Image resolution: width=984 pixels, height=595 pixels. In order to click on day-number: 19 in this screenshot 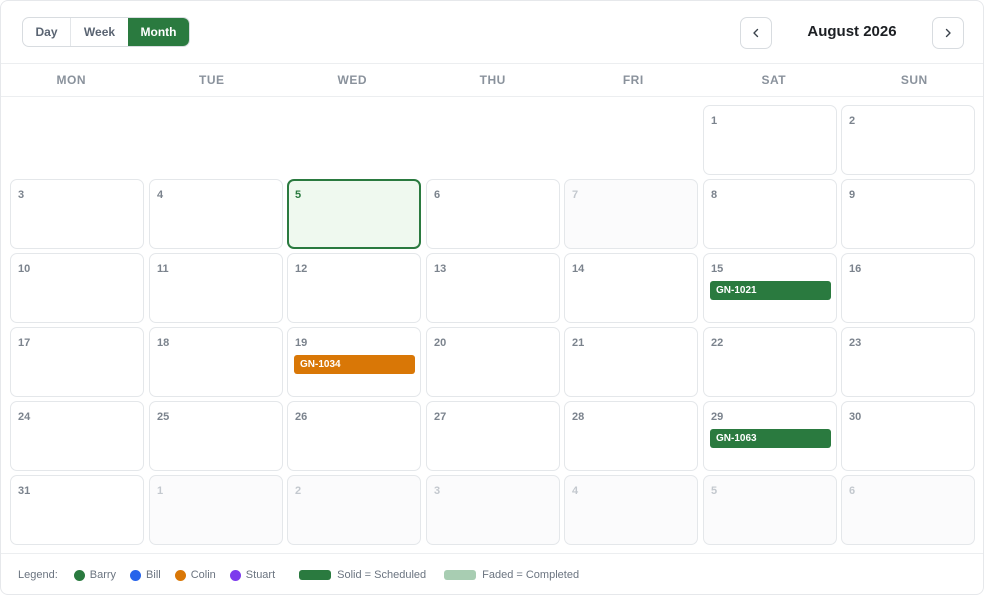, I will do `click(301, 343)`.